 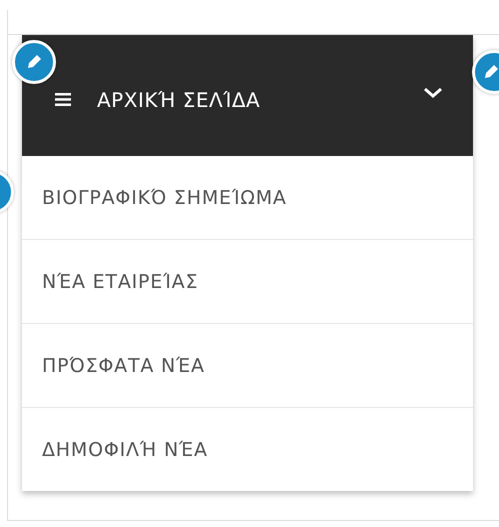 What do you see at coordinates (63, 99) in the screenshot?
I see `menu-icon` at bounding box center [63, 99].